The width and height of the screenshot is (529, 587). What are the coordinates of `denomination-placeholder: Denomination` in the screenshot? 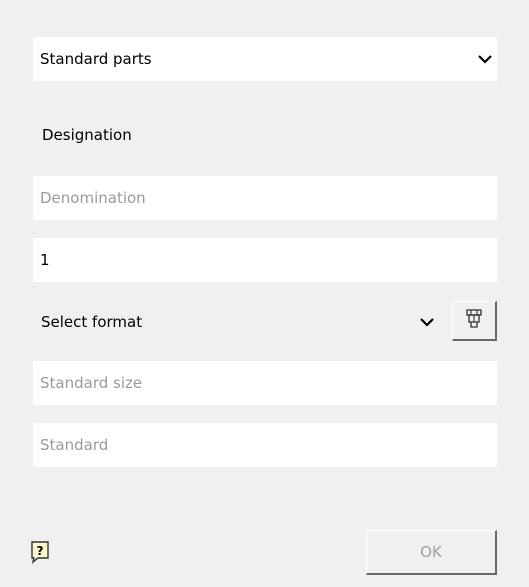 It's located at (93, 198).